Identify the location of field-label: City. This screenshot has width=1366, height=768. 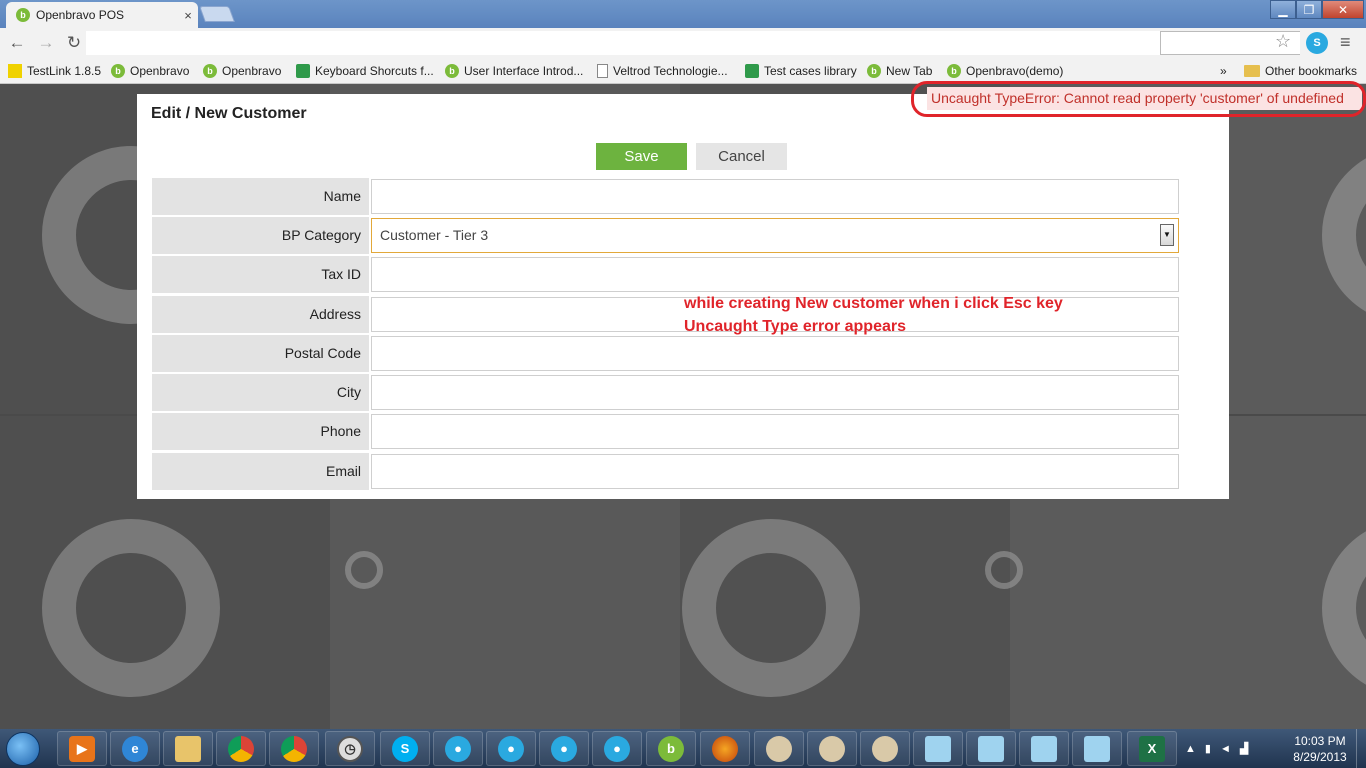
(260, 392).